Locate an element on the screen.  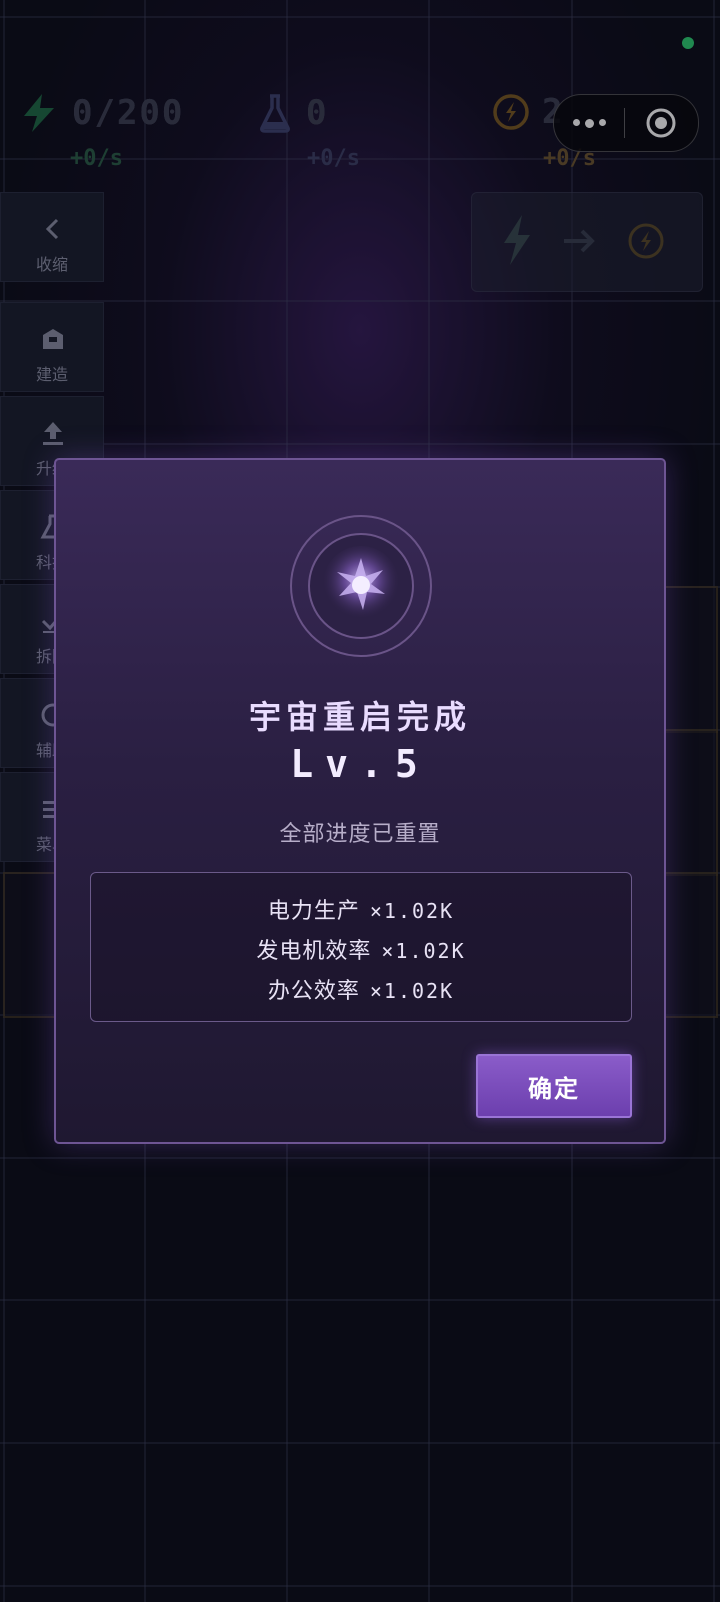
bonus-row: 发电机效率 ×1.02K is located at coordinates (361, 949).